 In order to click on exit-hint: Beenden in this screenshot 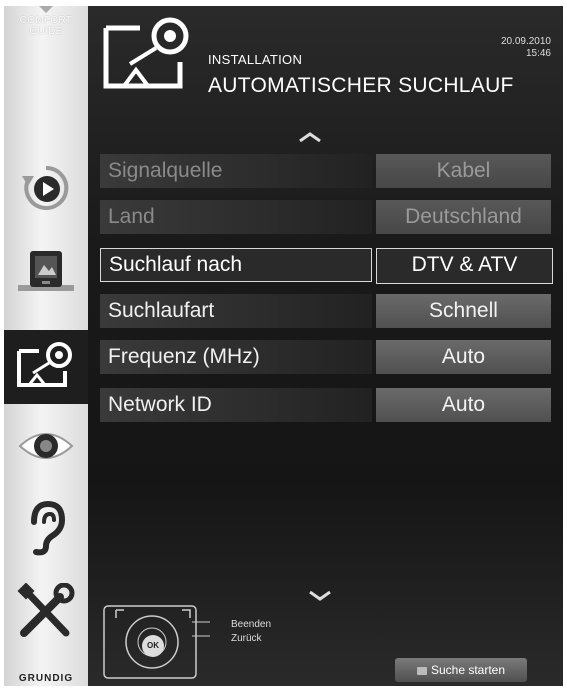, I will do `click(251, 624)`.